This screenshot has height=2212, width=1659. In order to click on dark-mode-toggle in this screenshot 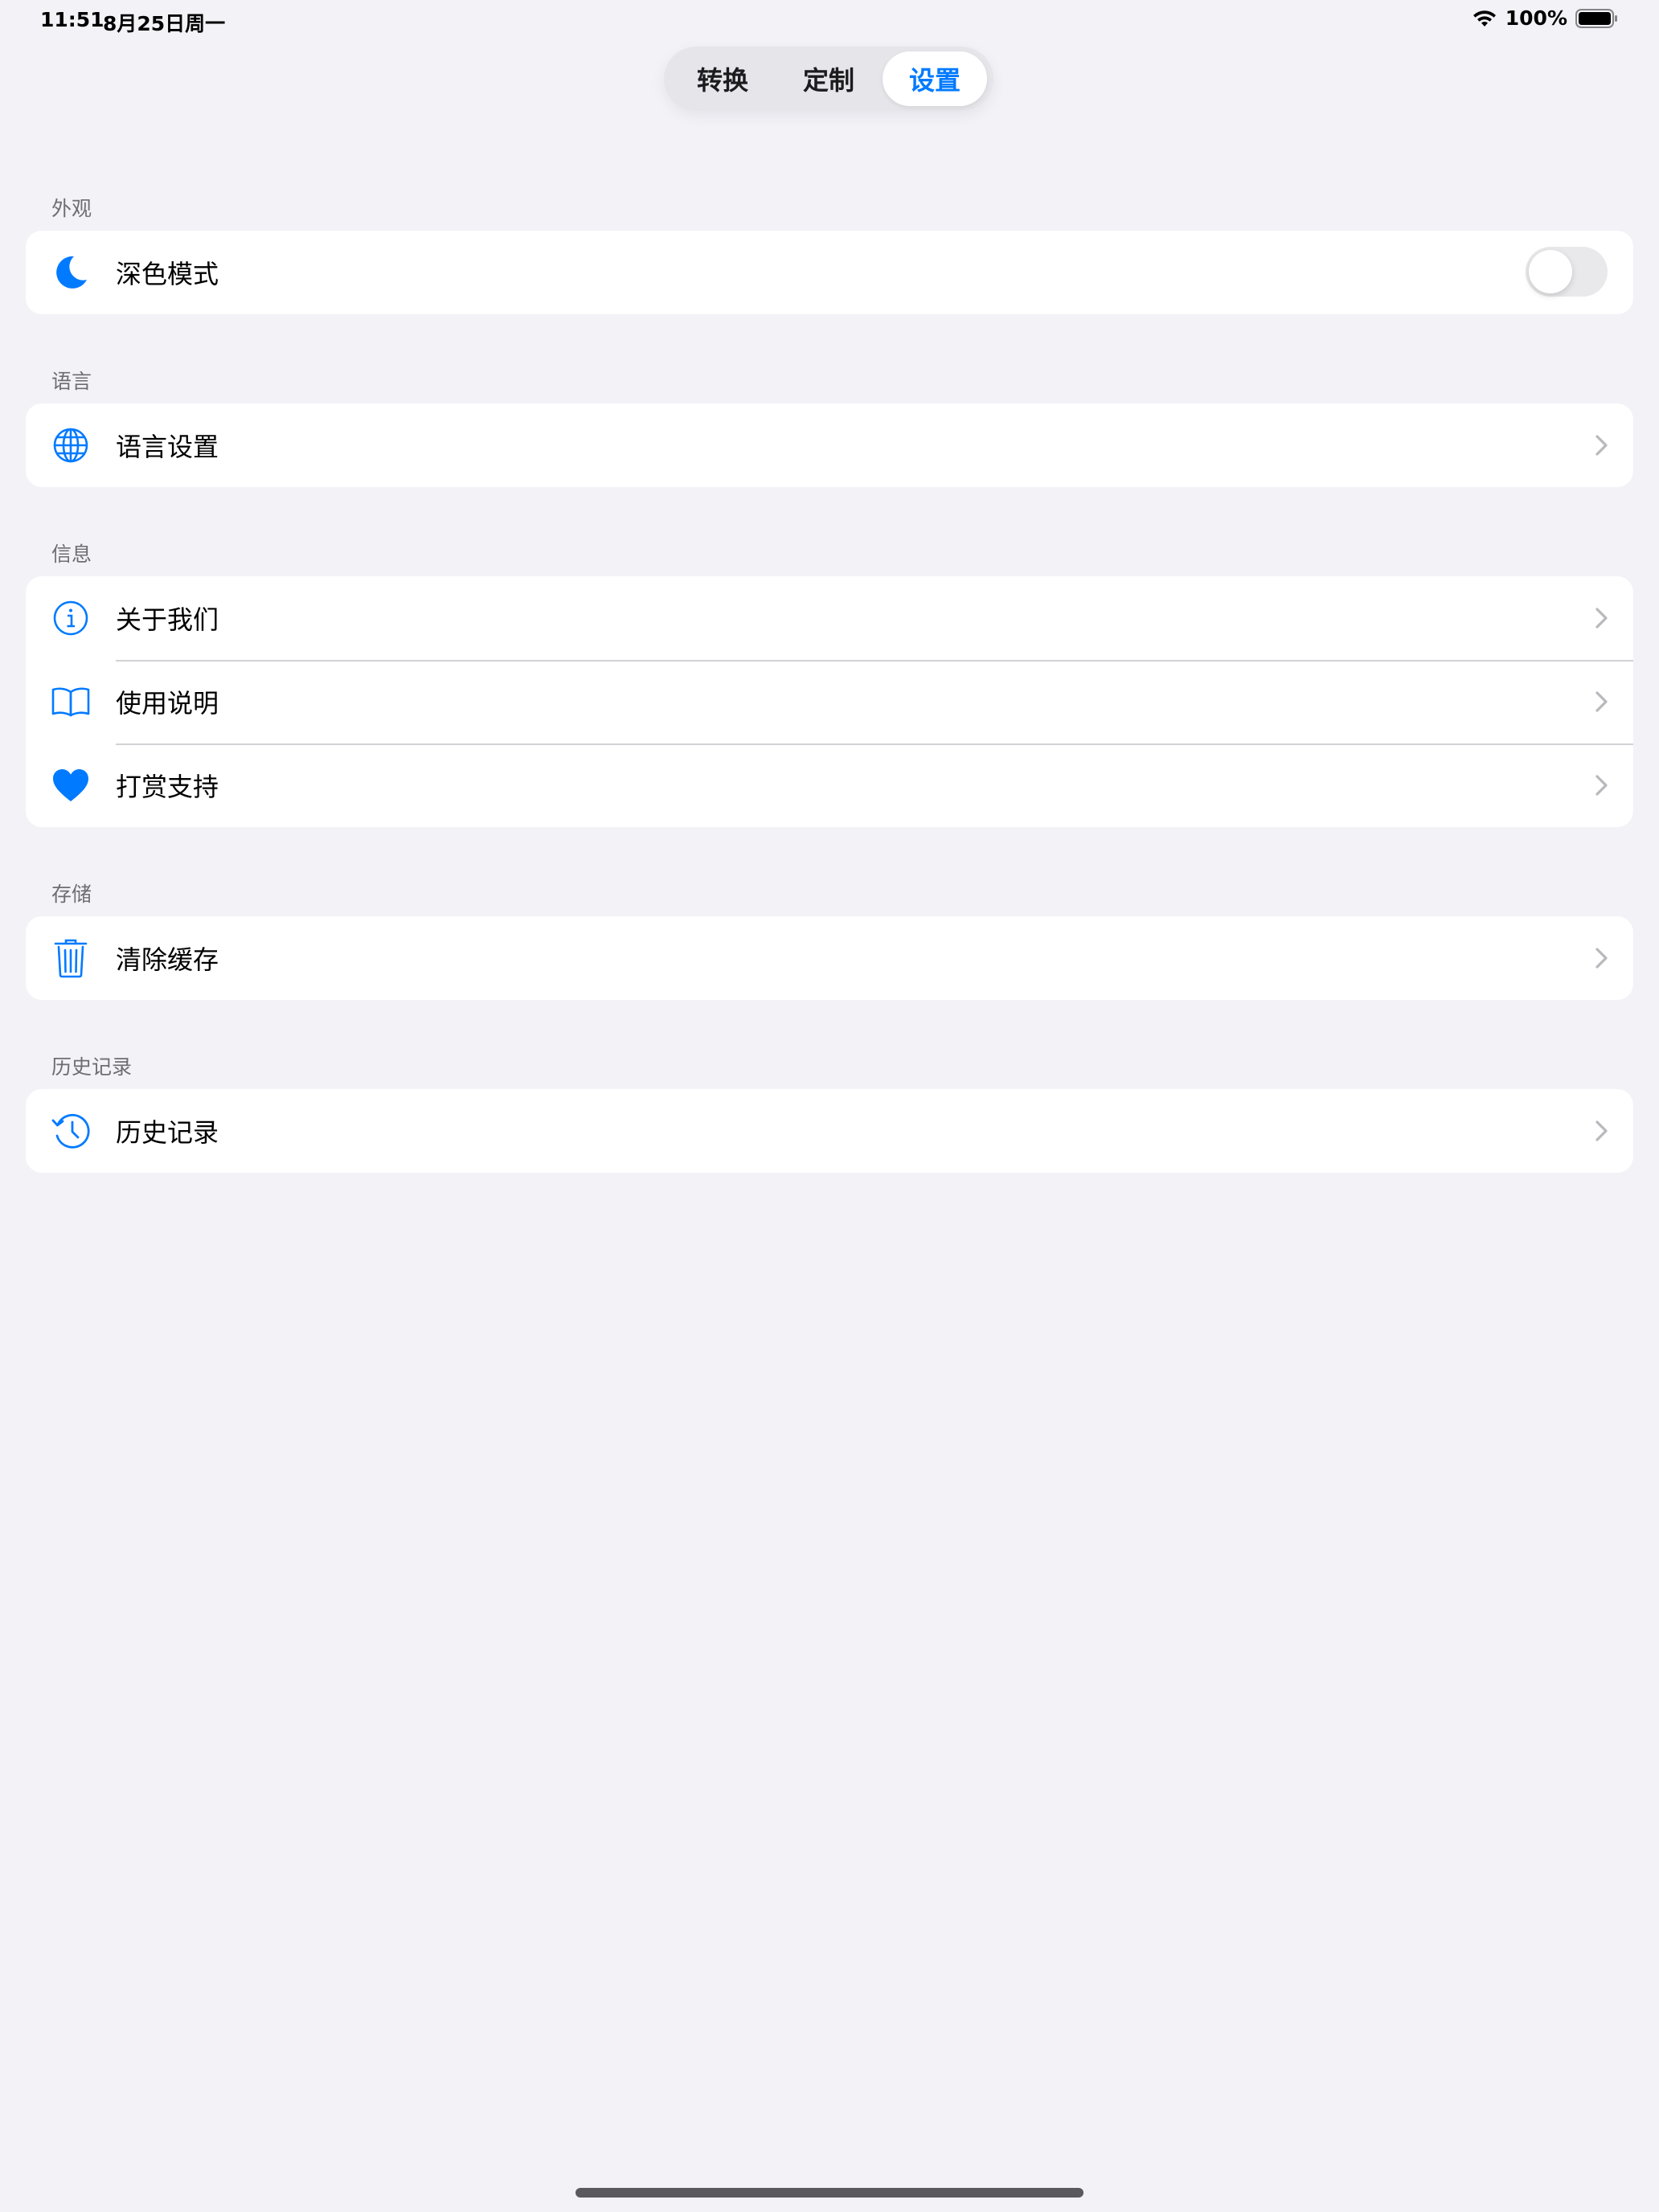, I will do `click(1567, 272)`.